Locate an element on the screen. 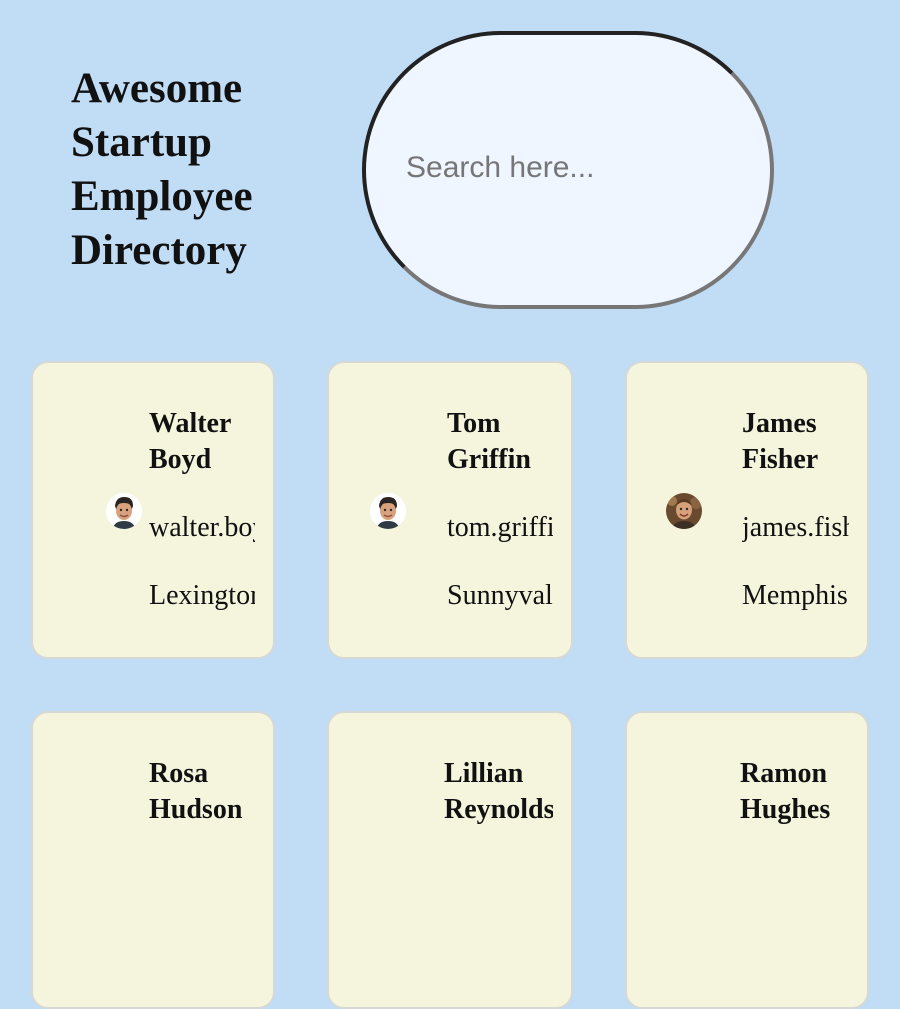 The height and width of the screenshot is (1009, 900). employee-info: Lillian Reynolds is located at coordinates (498, 792).